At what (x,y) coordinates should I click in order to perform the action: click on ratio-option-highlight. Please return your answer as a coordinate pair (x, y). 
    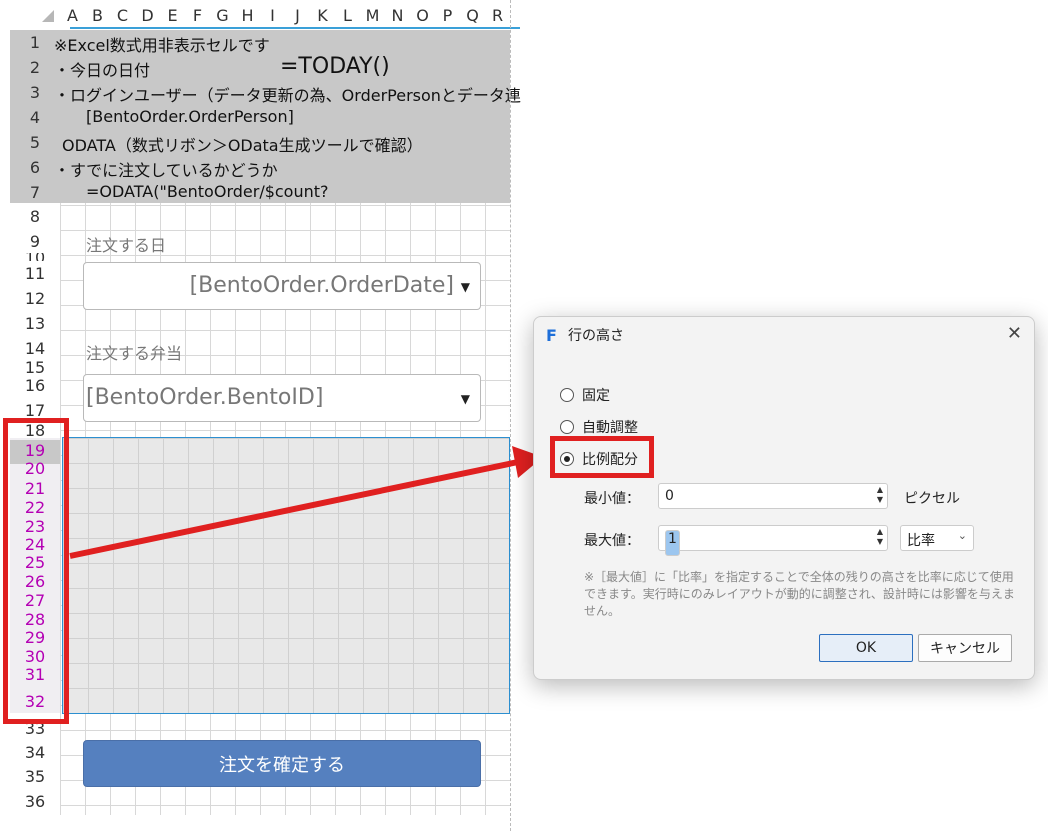
    Looking at the image, I should click on (602, 457).